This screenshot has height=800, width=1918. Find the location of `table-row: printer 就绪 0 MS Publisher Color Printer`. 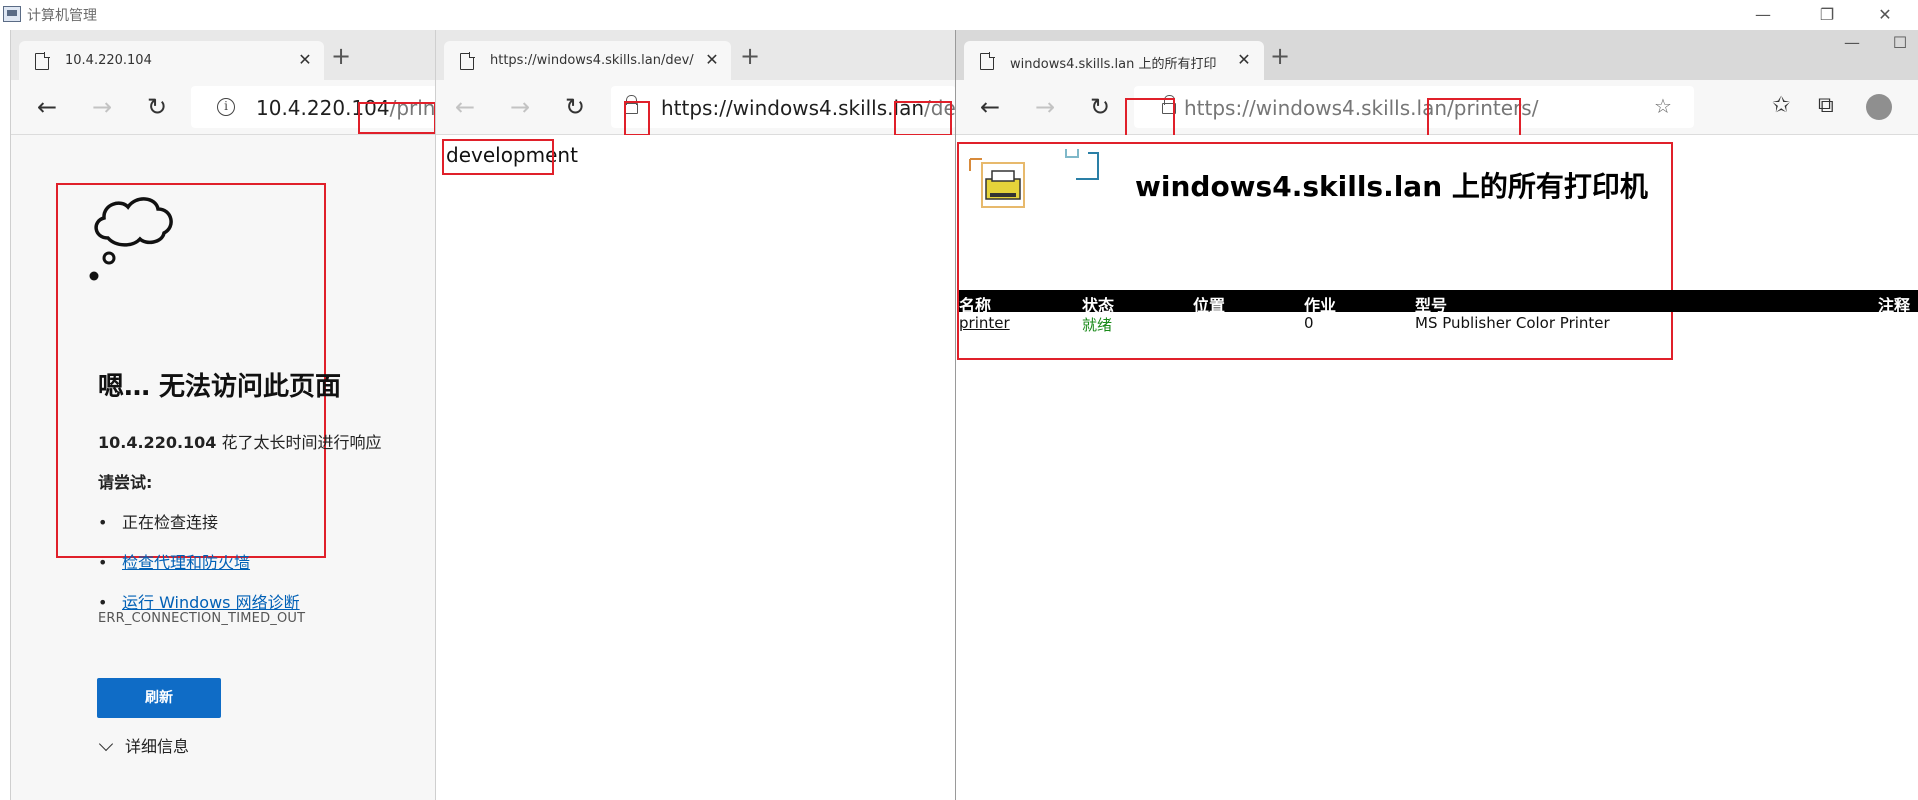

table-row: printer 就绪 0 MS Publisher Color Printer is located at coordinates (1438, 325).